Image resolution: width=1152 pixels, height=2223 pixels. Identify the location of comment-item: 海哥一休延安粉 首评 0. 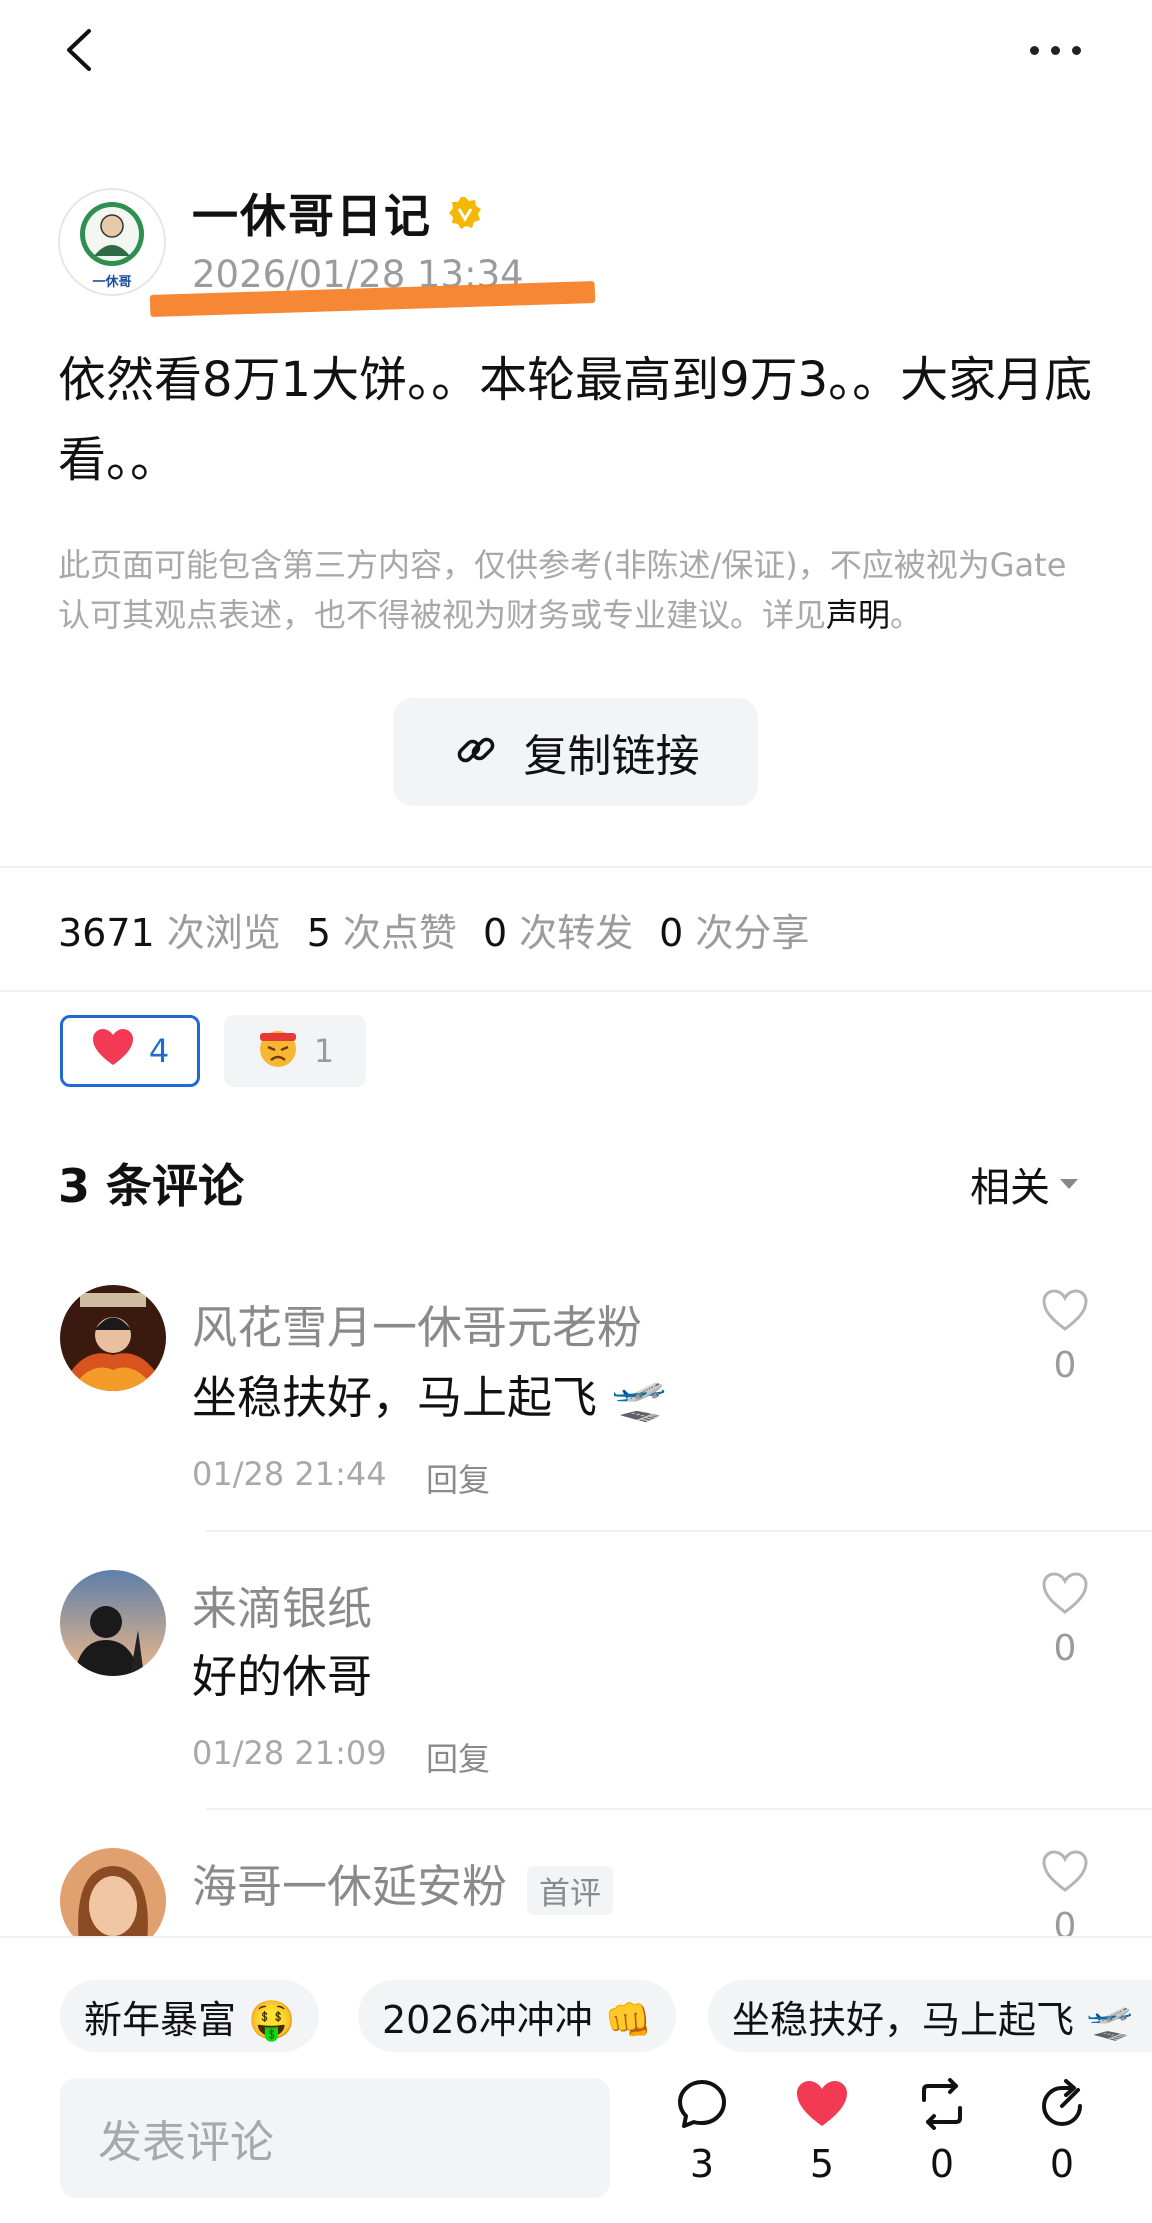
(576, 1890).